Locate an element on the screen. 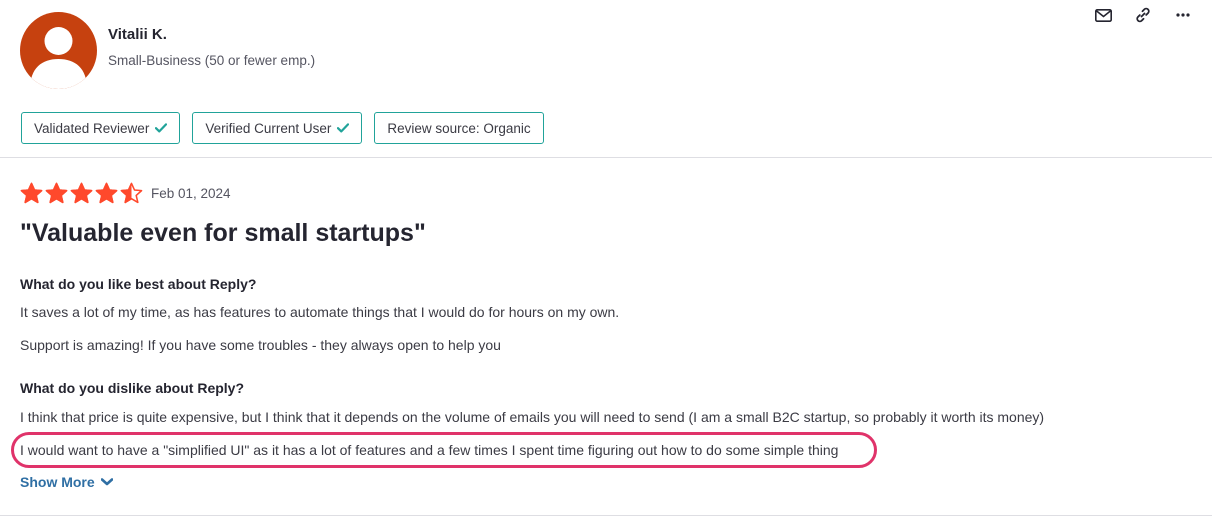  link-icon is located at coordinates (1143, 15).